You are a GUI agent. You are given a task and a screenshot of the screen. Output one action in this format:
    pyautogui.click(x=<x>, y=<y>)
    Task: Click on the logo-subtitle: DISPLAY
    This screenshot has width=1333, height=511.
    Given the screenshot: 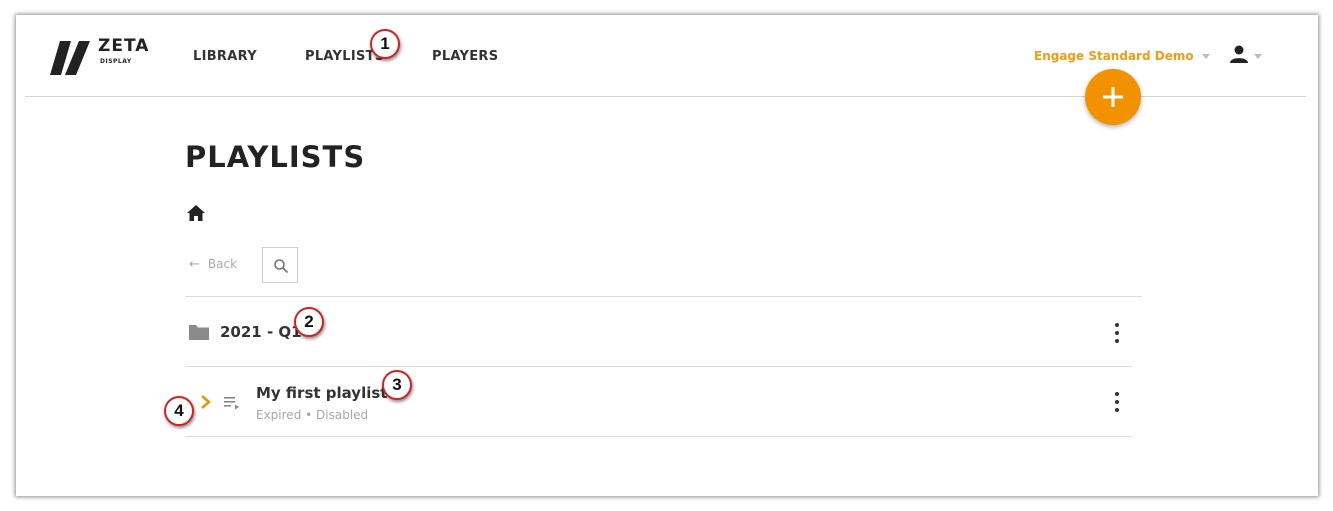 What is the action you would take?
    pyautogui.click(x=116, y=61)
    